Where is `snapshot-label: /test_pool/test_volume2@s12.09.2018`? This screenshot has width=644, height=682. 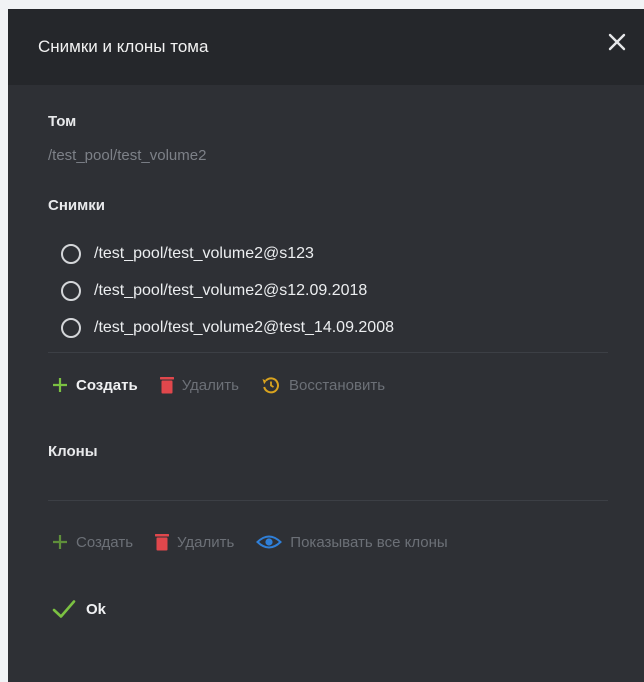 snapshot-label: /test_pool/test_volume2@s12.09.2018 is located at coordinates (231, 290).